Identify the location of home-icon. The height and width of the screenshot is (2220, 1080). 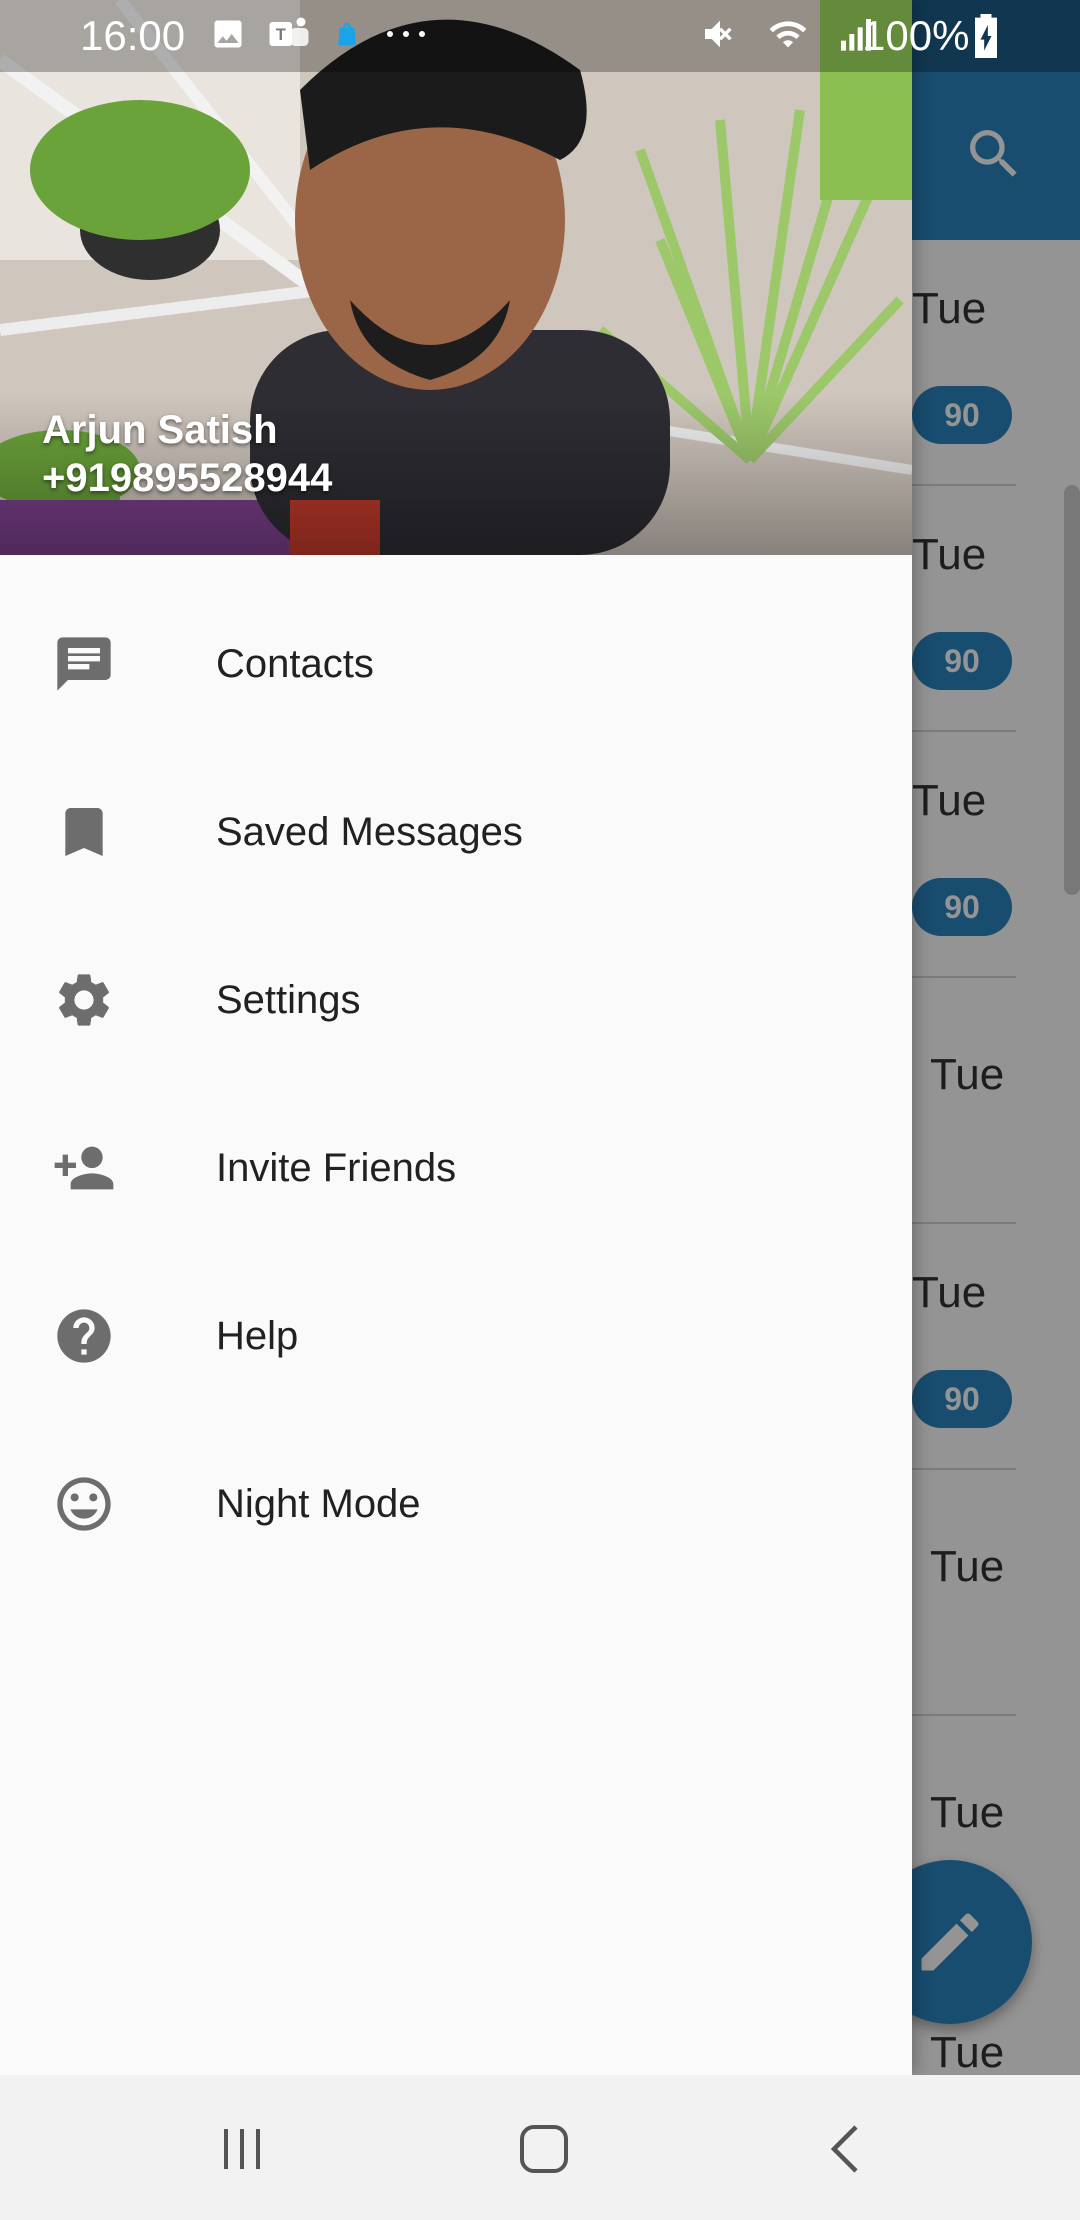
(544, 2151).